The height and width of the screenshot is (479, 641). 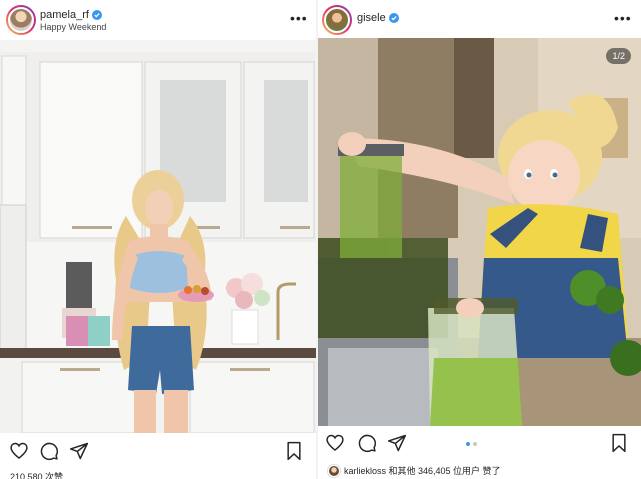 What do you see at coordinates (422, 471) in the screenshot?
I see `liked-by-text: karliekloss 和其他 346,405 位用户 赞了` at bounding box center [422, 471].